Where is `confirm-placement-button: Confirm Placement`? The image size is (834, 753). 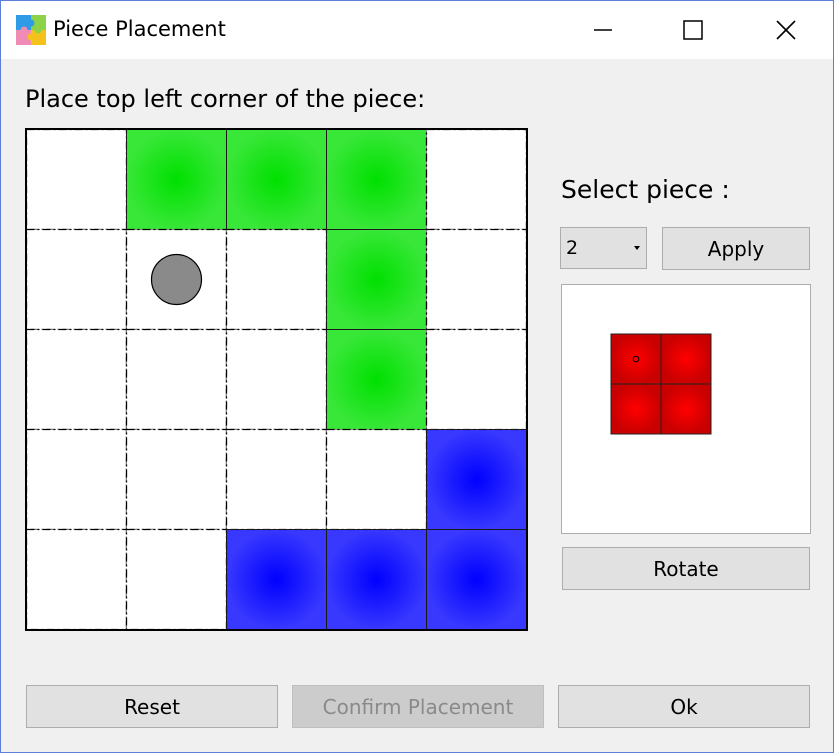
confirm-placement-button: Confirm Placement is located at coordinates (418, 706).